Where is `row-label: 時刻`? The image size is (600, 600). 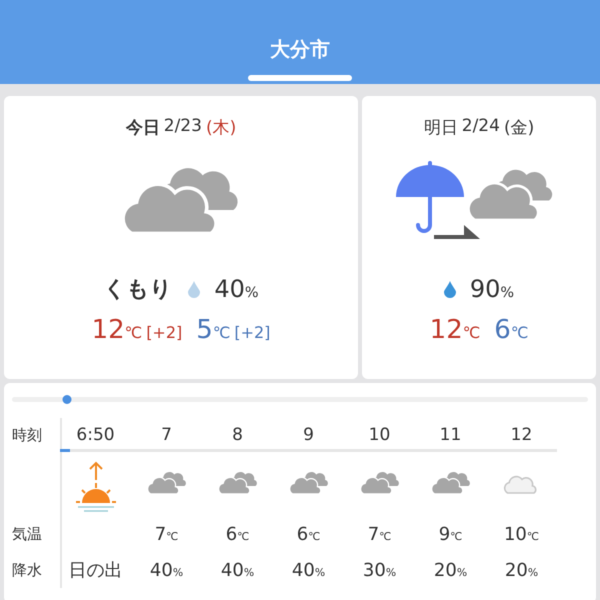 row-label: 時刻 is located at coordinates (27, 435).